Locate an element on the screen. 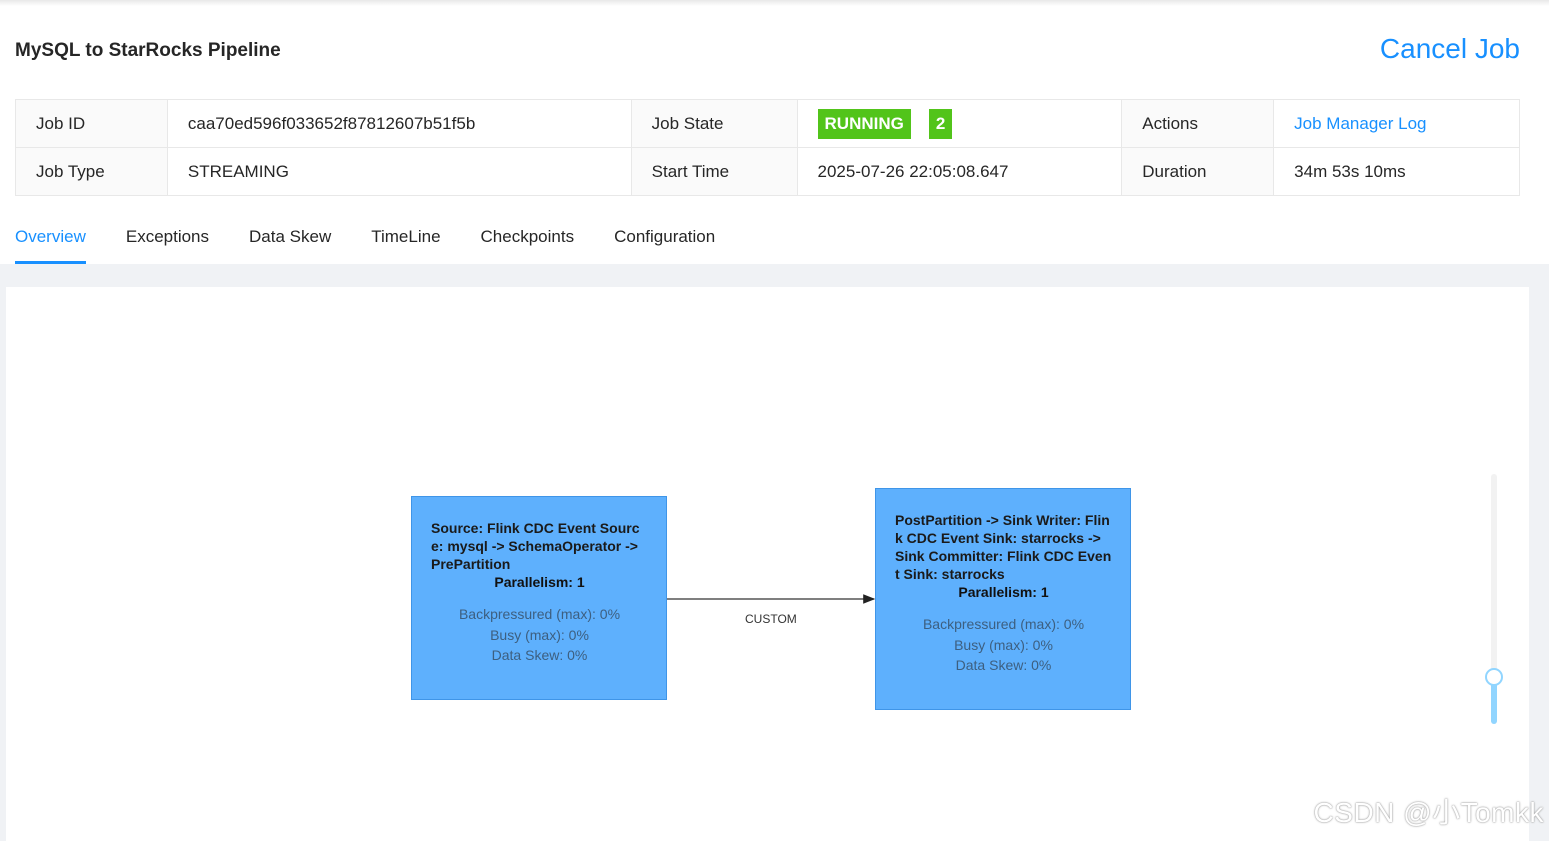  start-time-value: 2025-07-26 22:05:08.647 is located at coordinates (959, 171).